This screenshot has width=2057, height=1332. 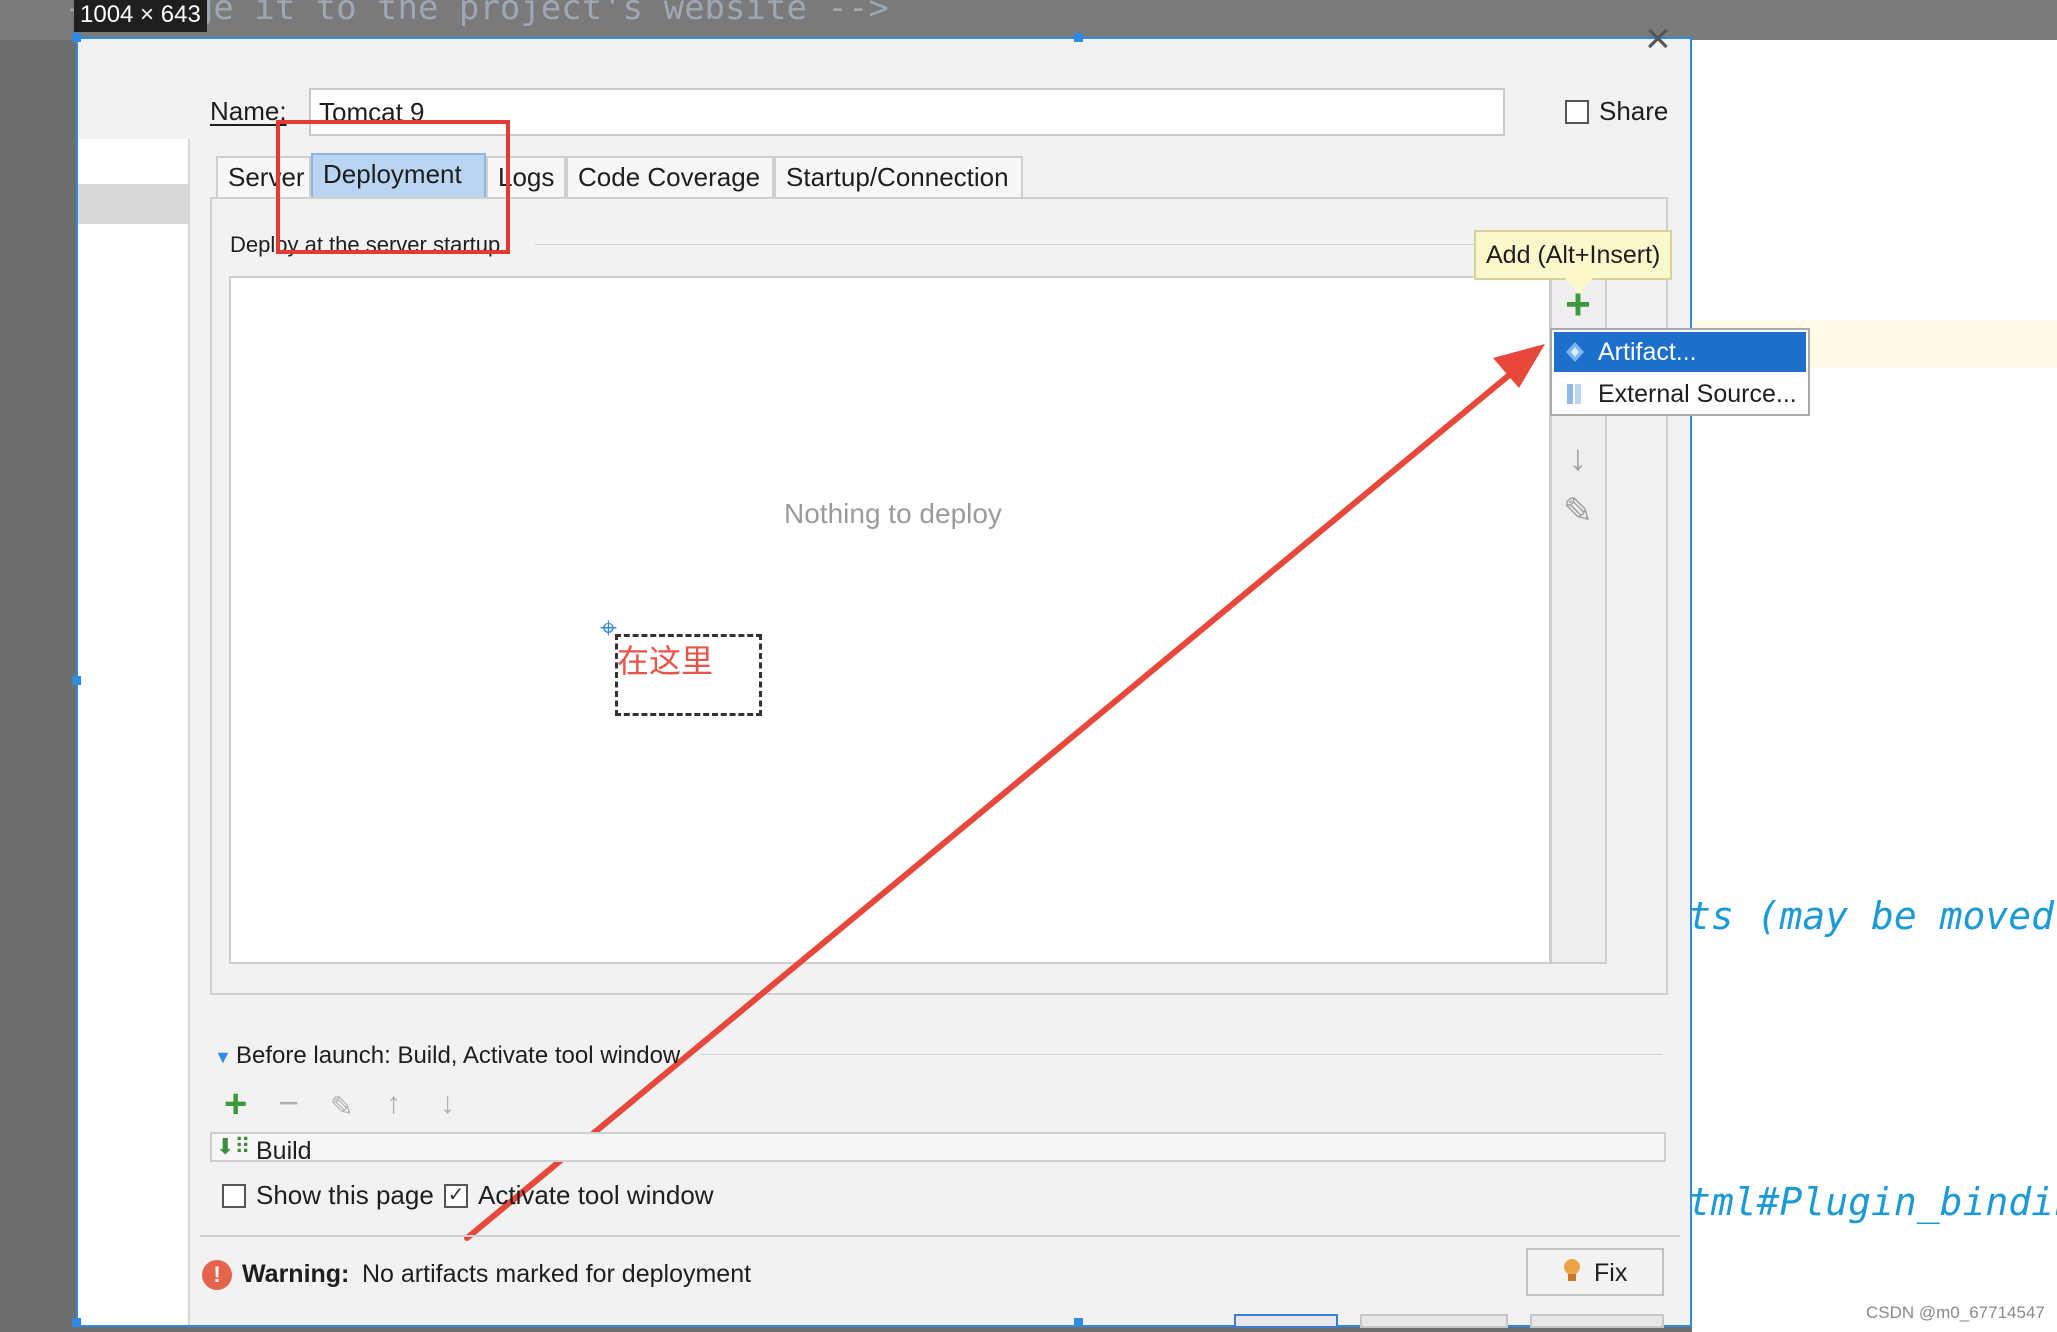 I want to click on warning-icon: !, so click(x=217, y=1275).